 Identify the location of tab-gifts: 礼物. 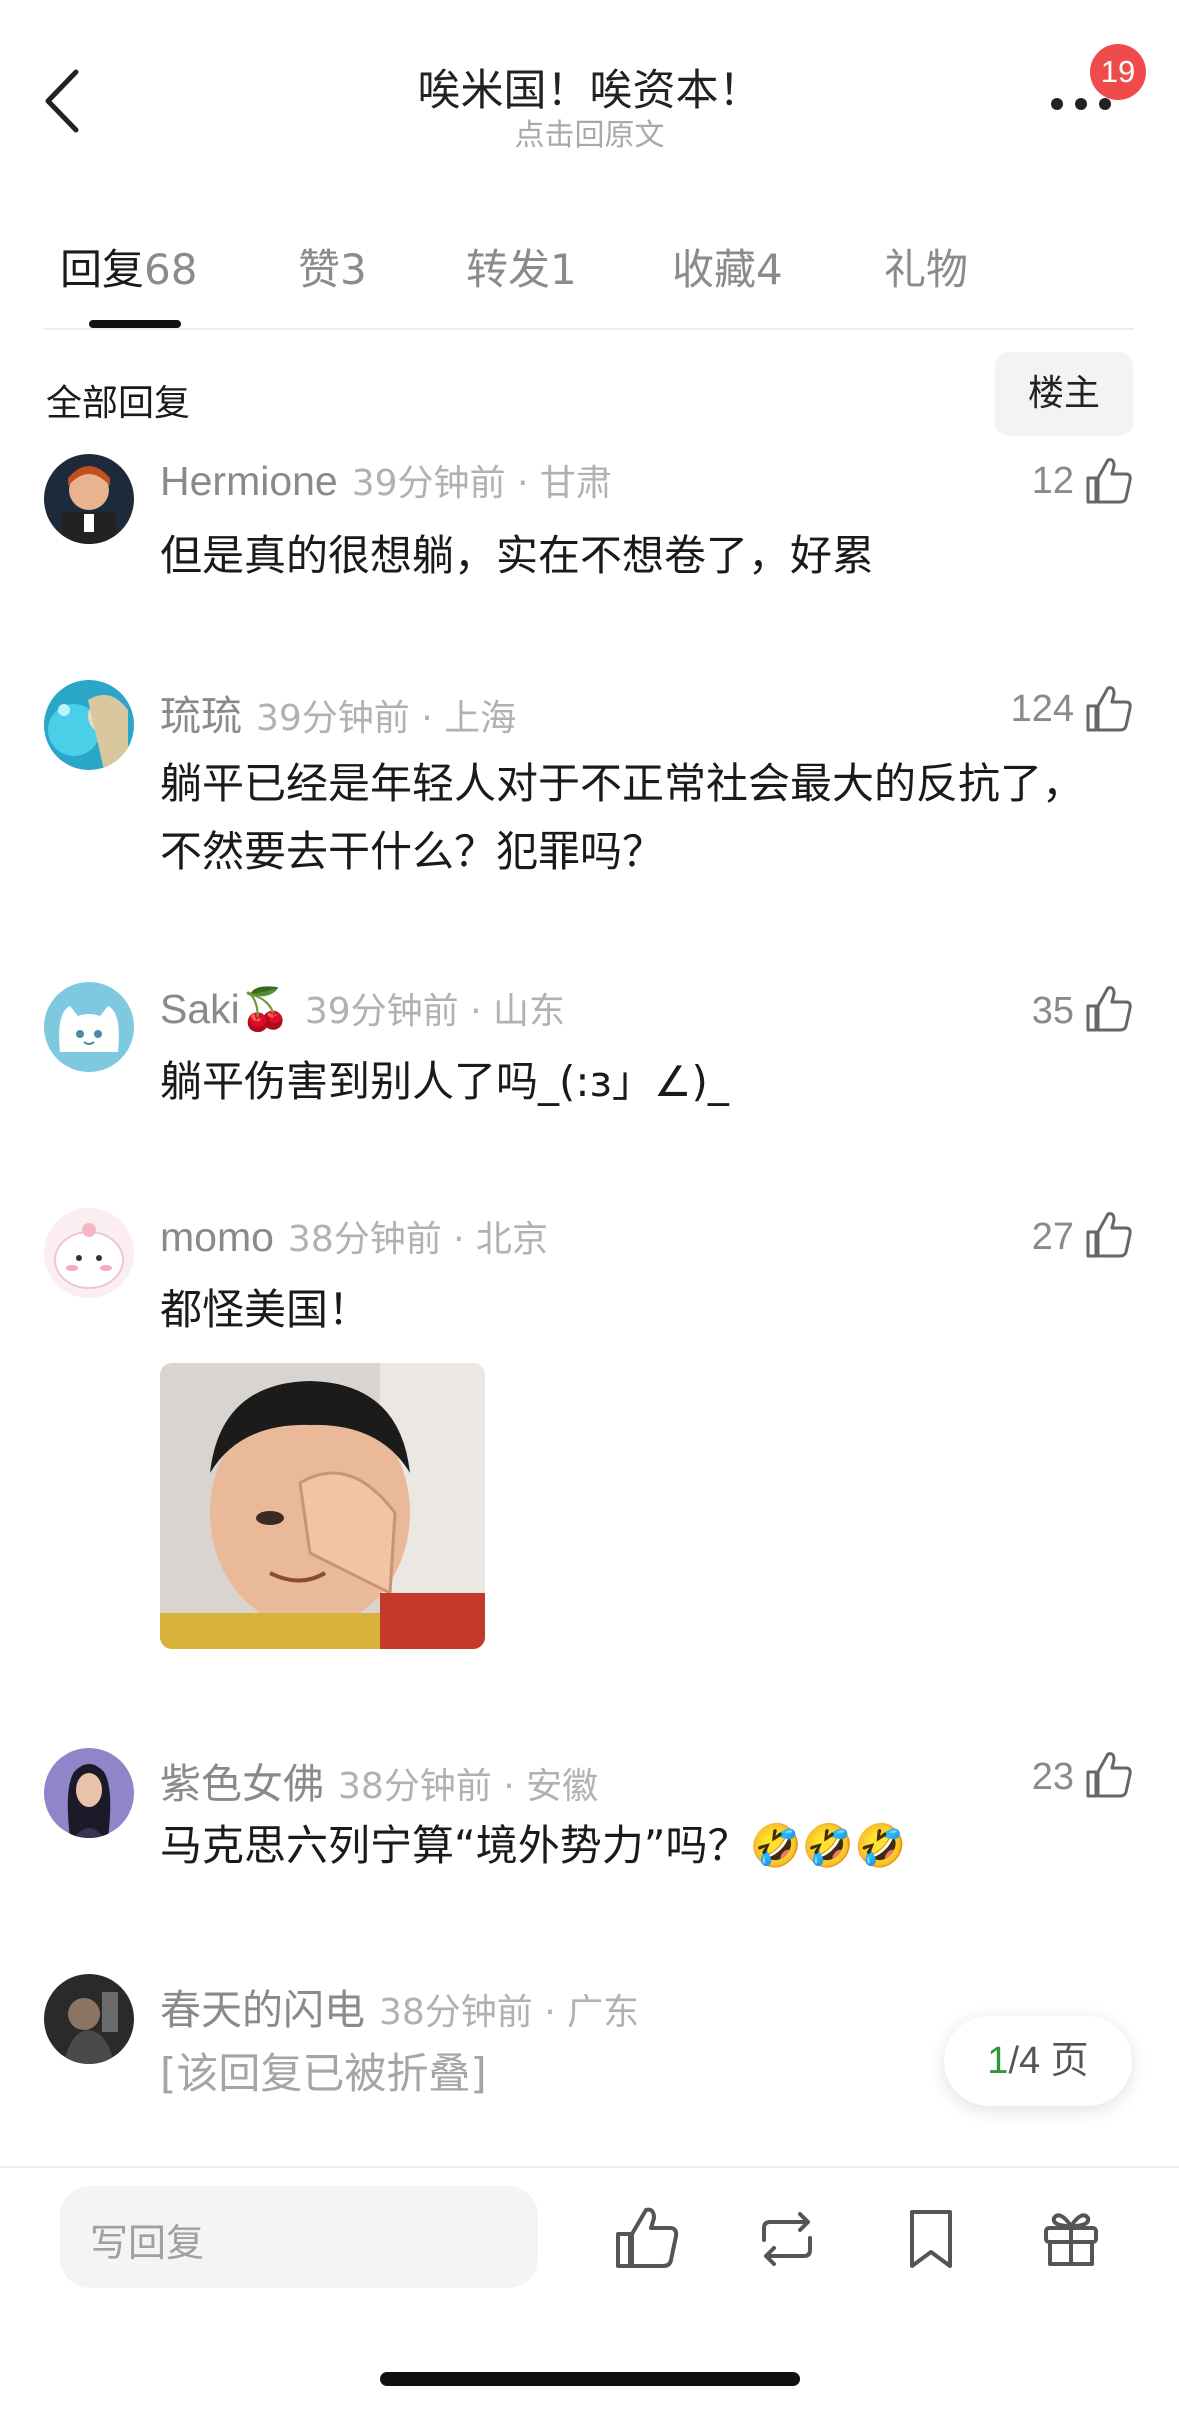
(926, 266).